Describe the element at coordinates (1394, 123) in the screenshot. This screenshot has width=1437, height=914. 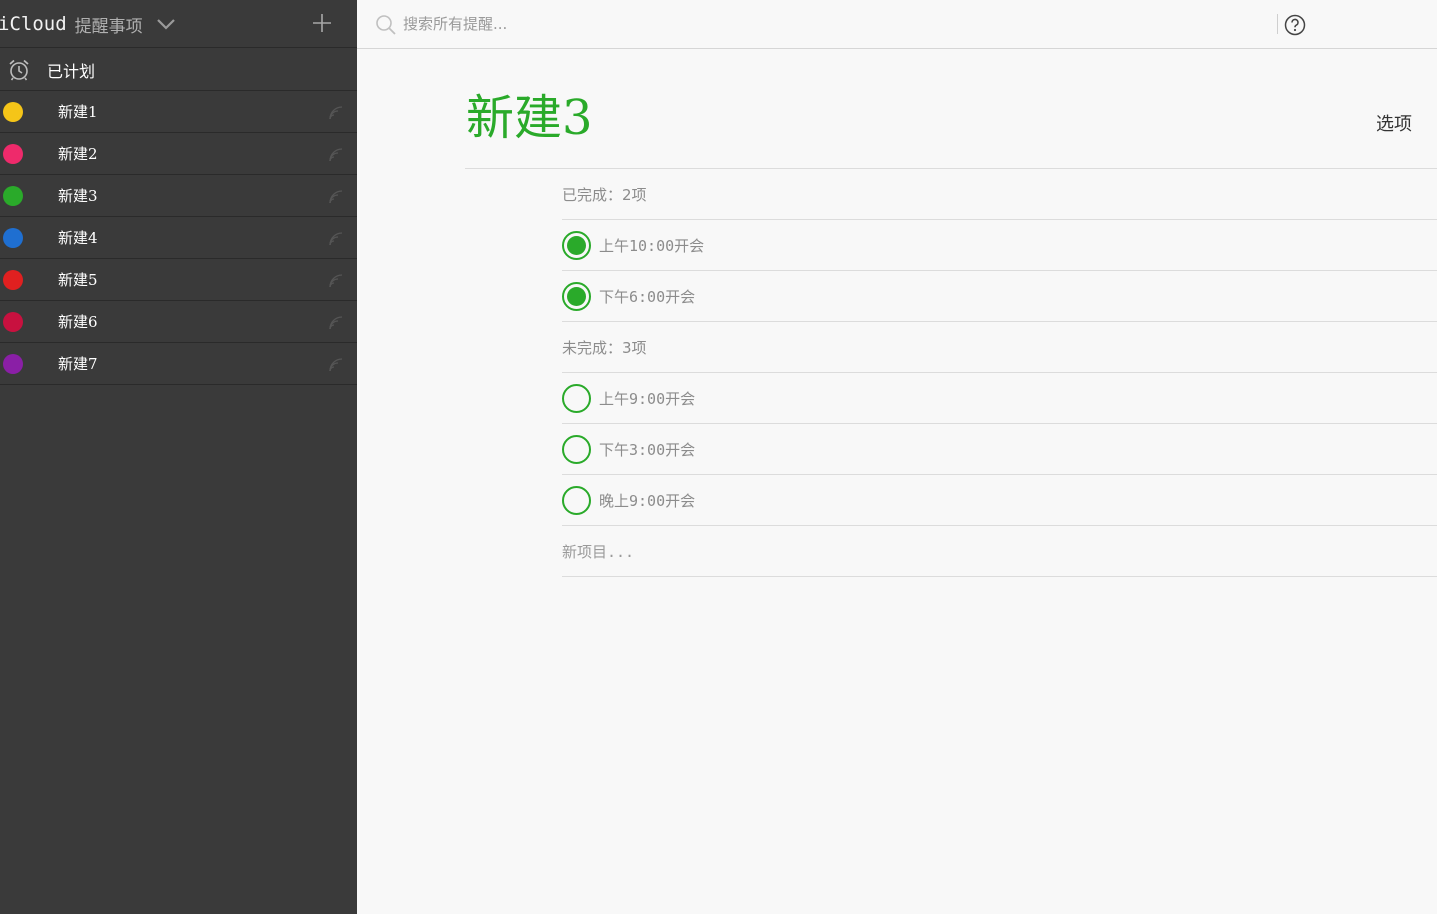
I see `options-button: 选项` at that location.